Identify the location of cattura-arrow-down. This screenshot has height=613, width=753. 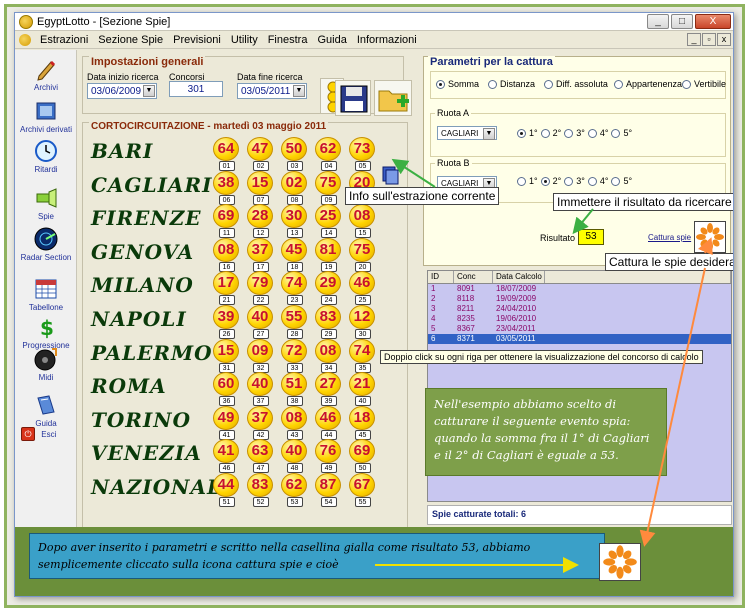
(672, 407).